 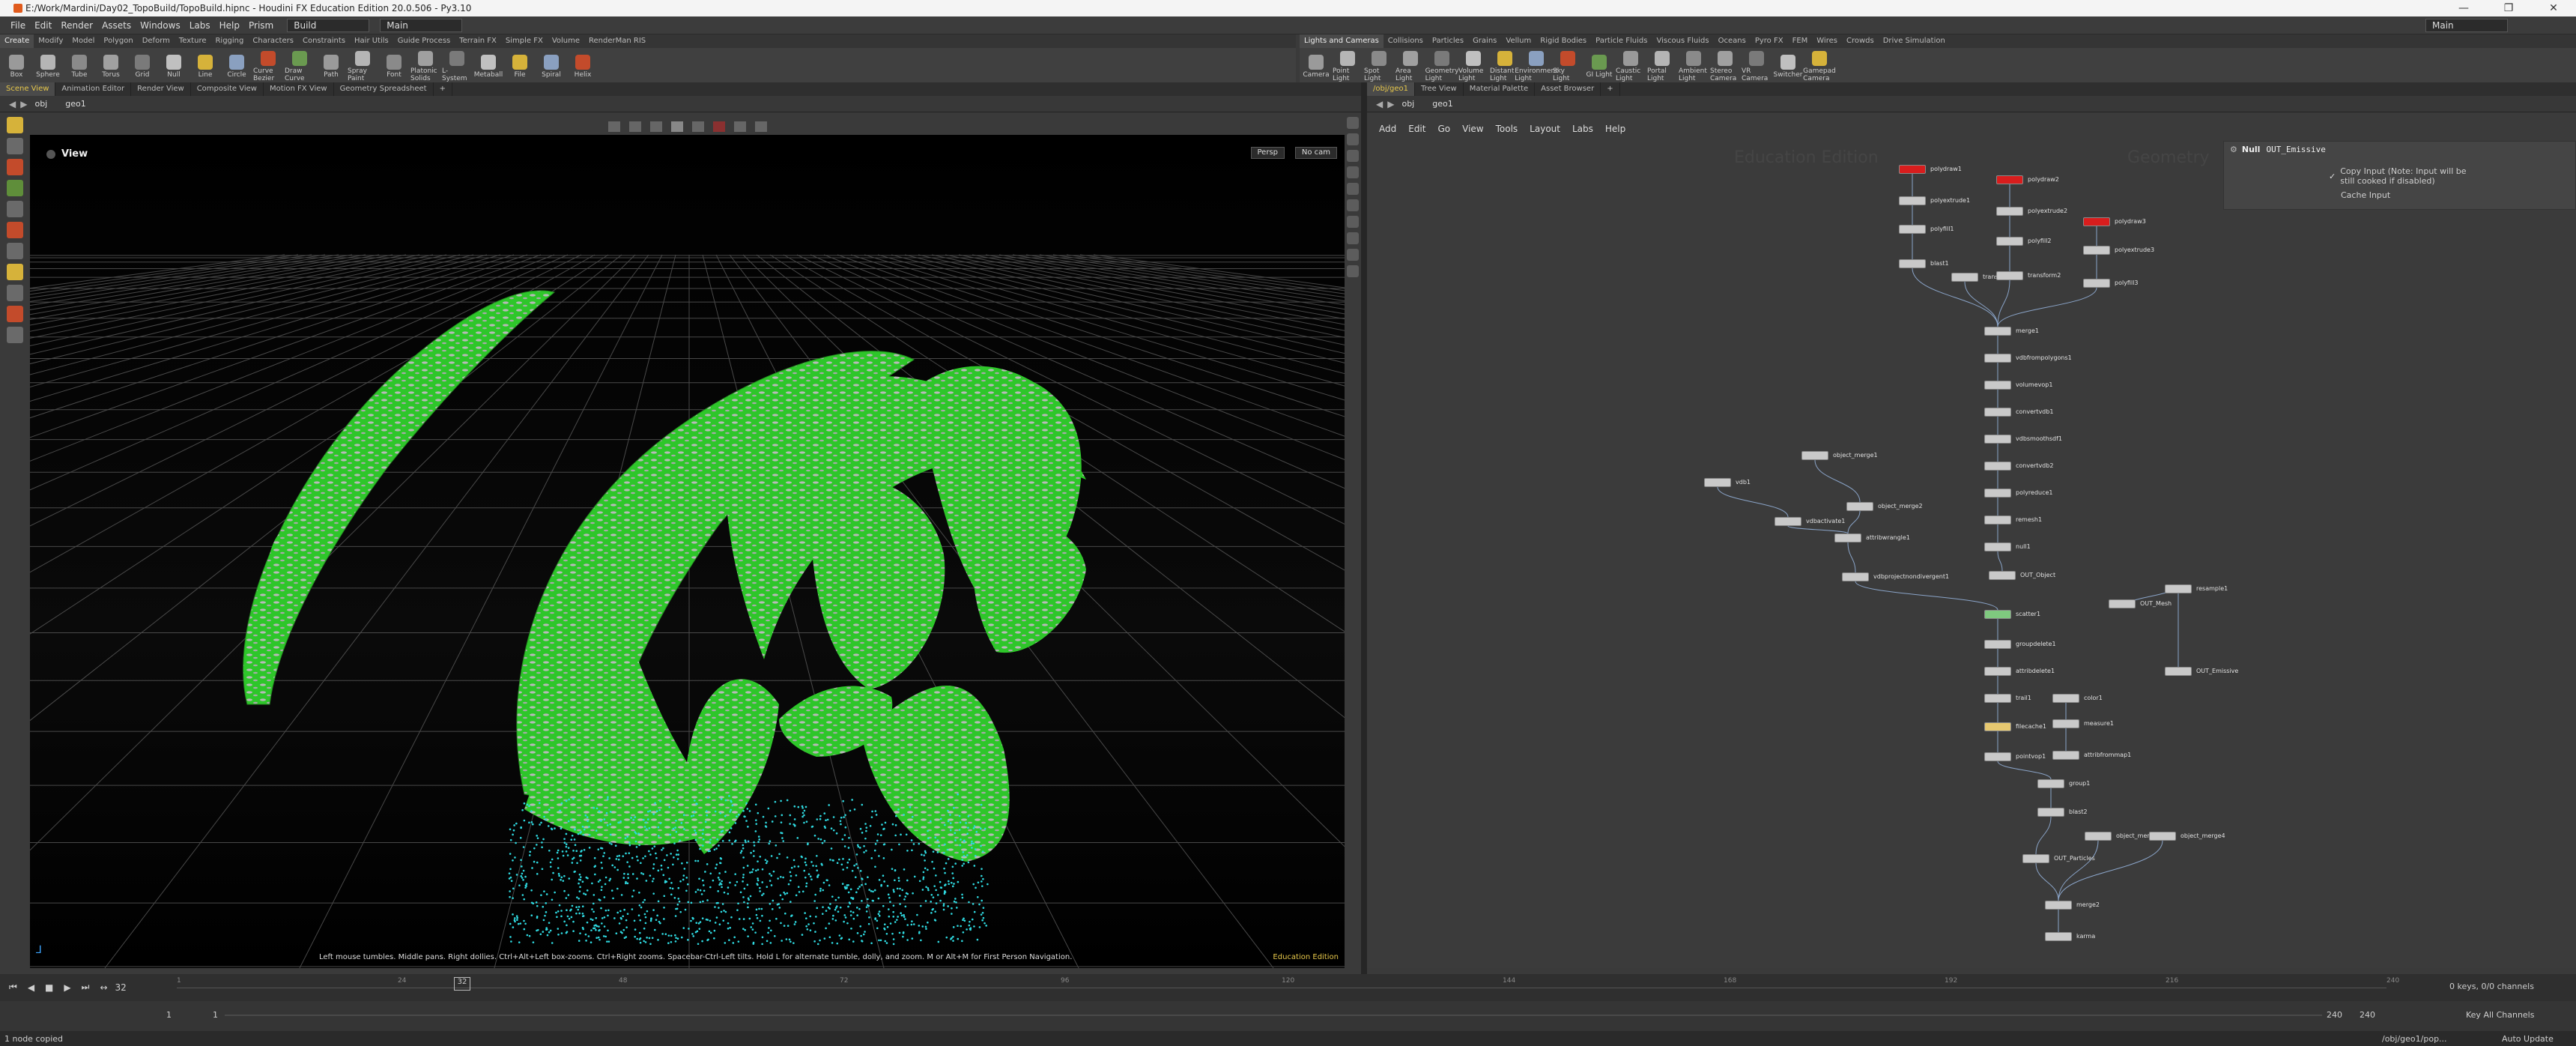 What do you see at coordinates (2178, 588) in the screenshot?
I see `node-resample1` at bounding box center [2178, 588].